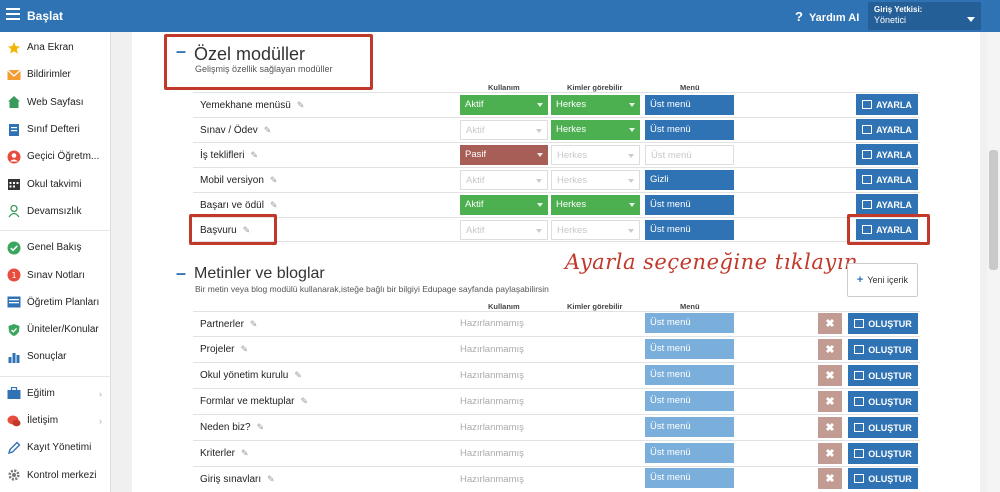 The height and width of the screenshot is (492, 1000). What do you see at coordinates (556, 478) in the screenshot?
I see `blog-row: Giriş sınavları ✎` at bounding box center [556, 478].